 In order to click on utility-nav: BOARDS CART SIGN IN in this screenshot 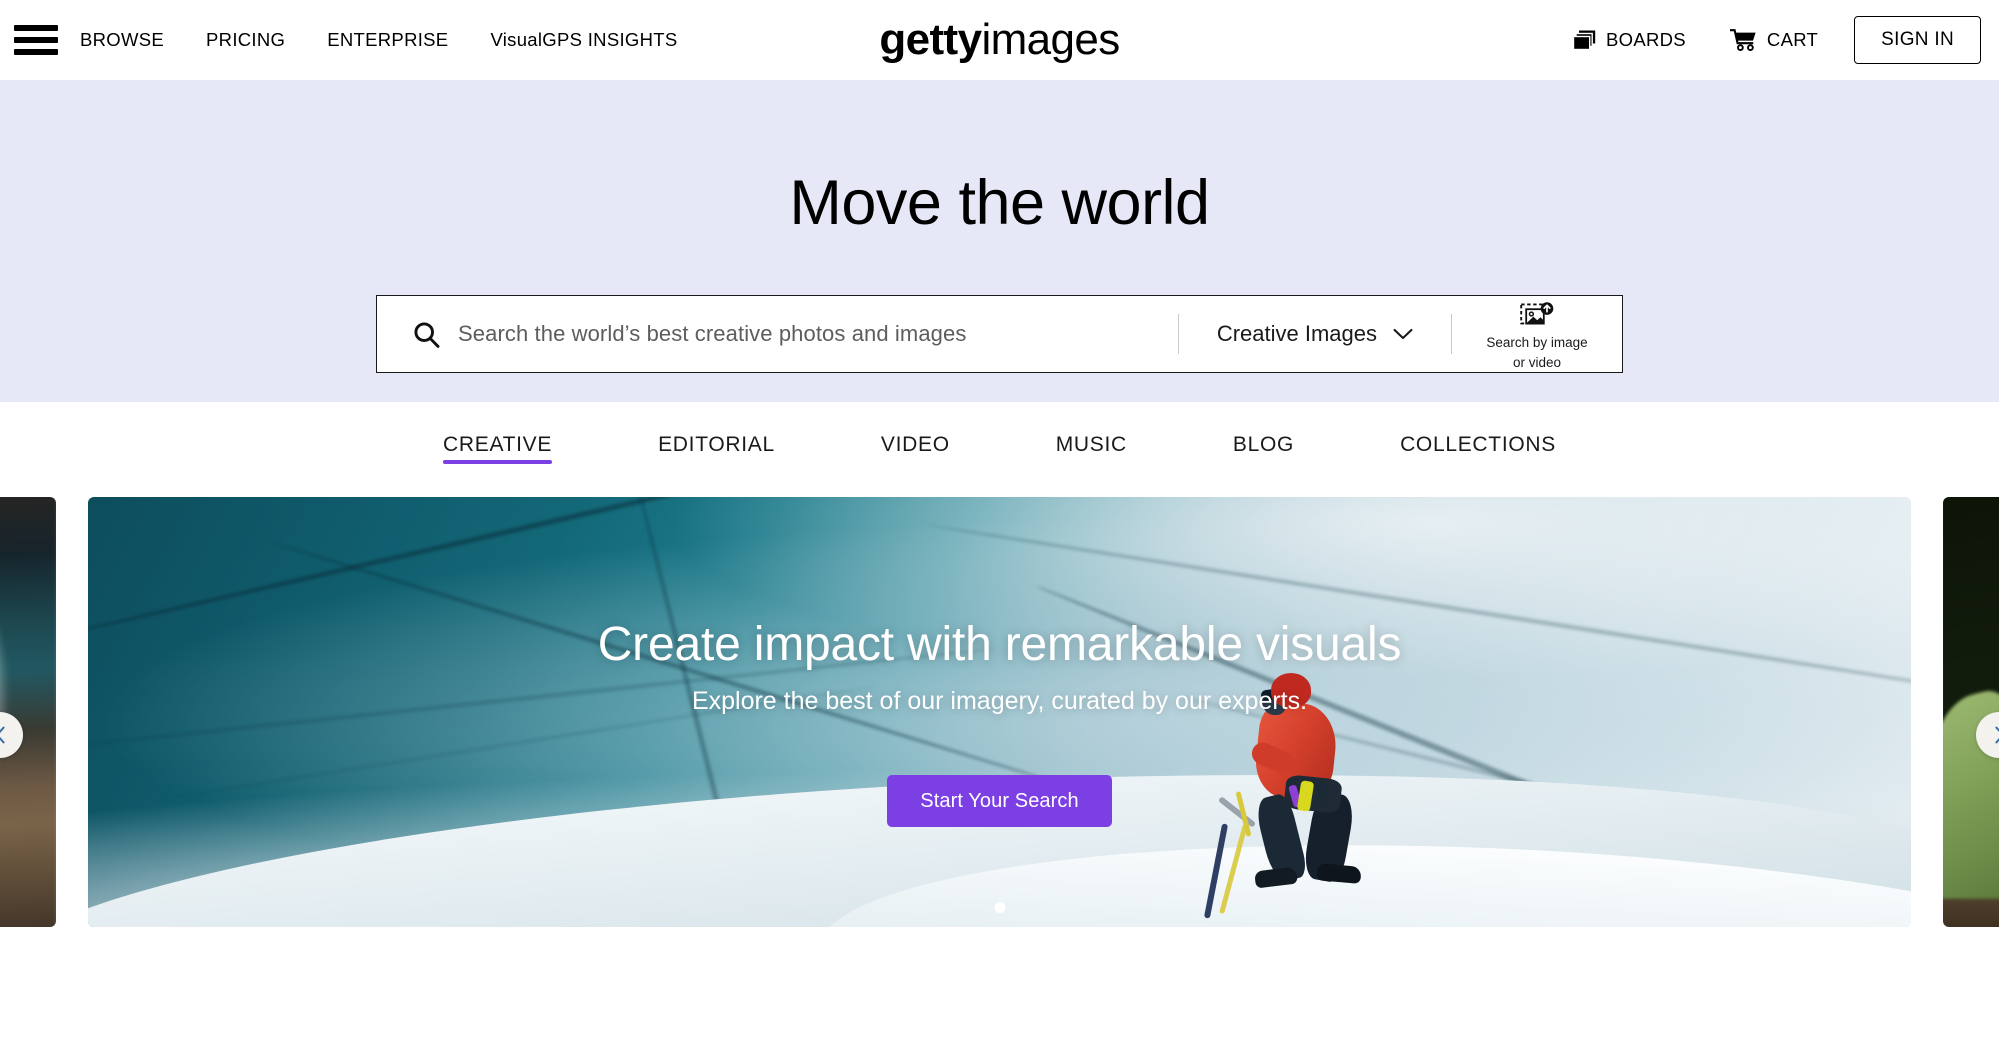, I will do `click(1766, 40)`.